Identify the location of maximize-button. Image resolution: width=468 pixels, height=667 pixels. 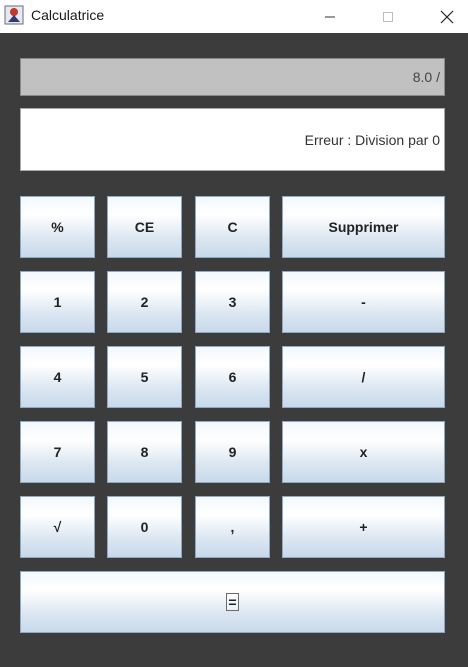
(388, 16).